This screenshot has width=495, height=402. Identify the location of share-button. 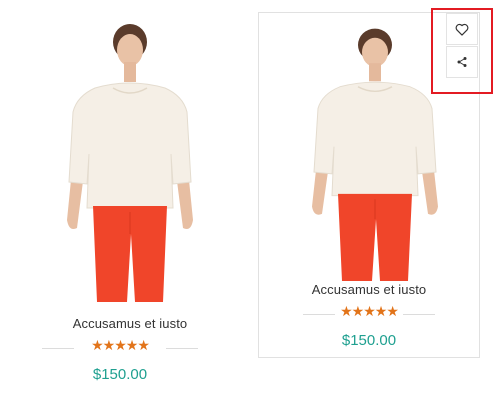
(462, 62).